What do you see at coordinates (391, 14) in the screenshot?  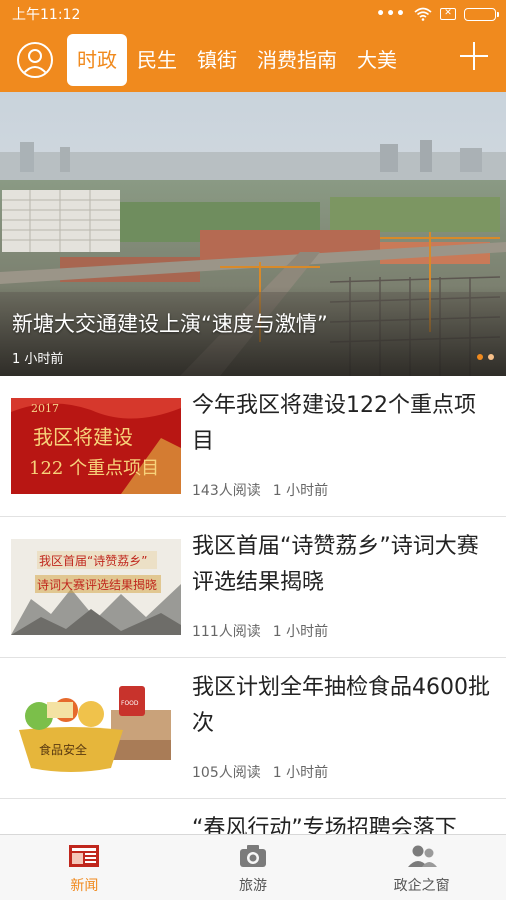 I see `signal-dots-icon: •••` at bounding box center [391, 14].